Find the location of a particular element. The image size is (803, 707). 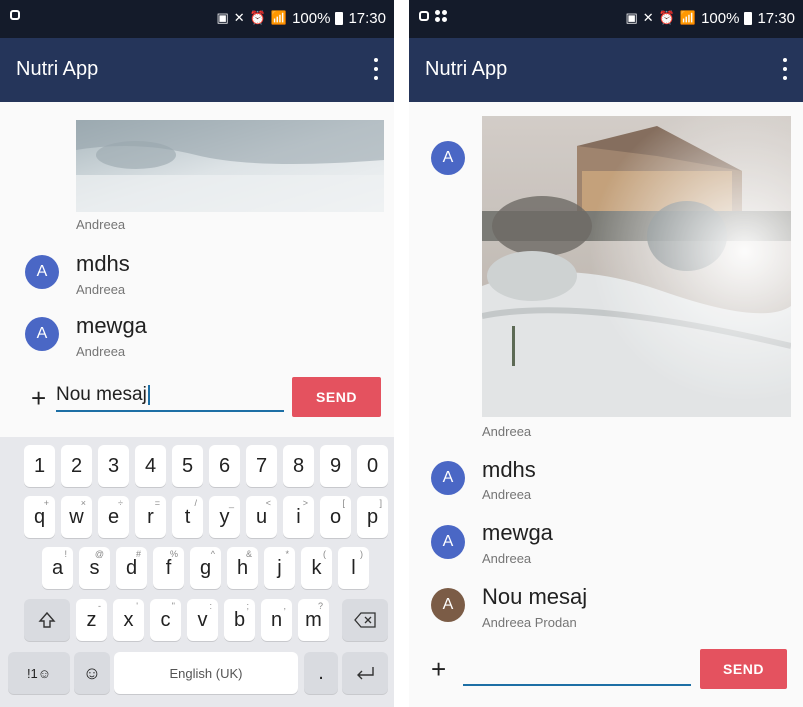

enter-key is located at coordinates (365, 673).